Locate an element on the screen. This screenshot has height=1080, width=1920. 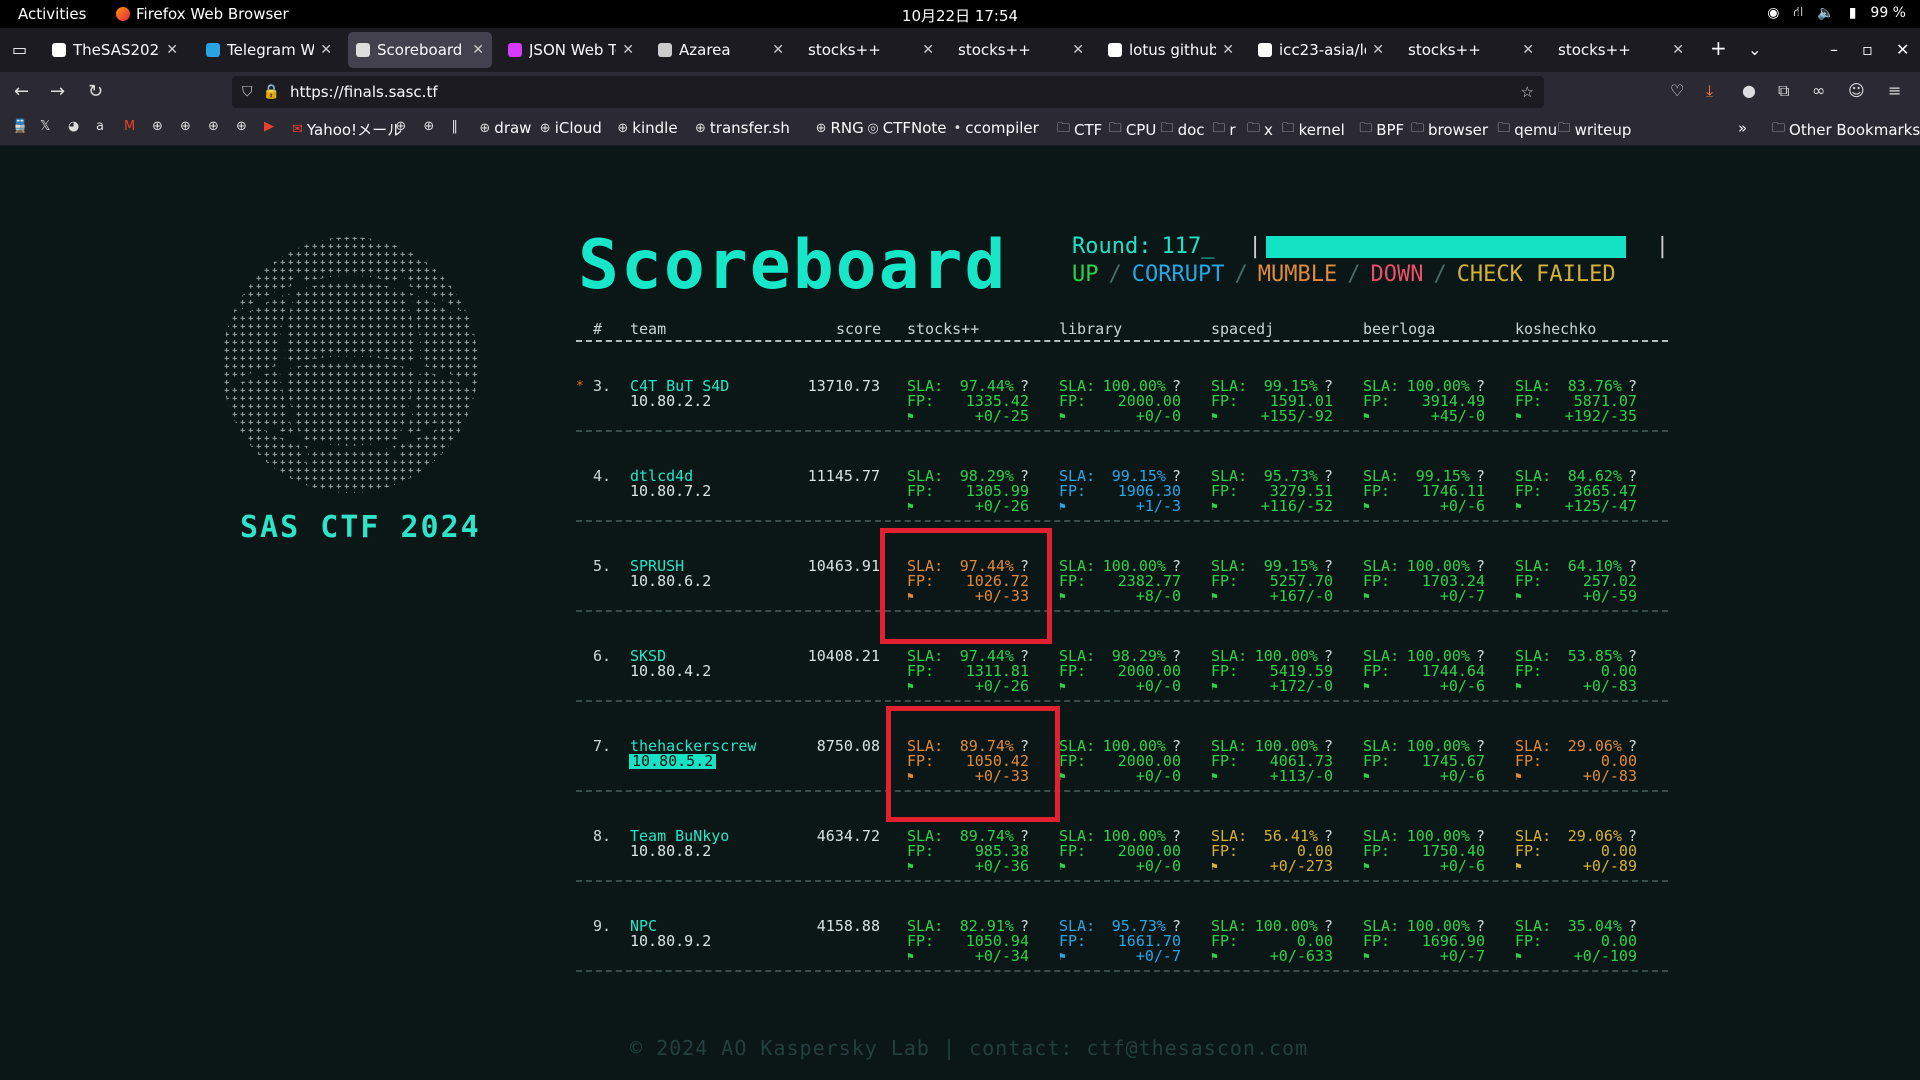
lock-icon: 🔒 is located at coordinates (271, 92).